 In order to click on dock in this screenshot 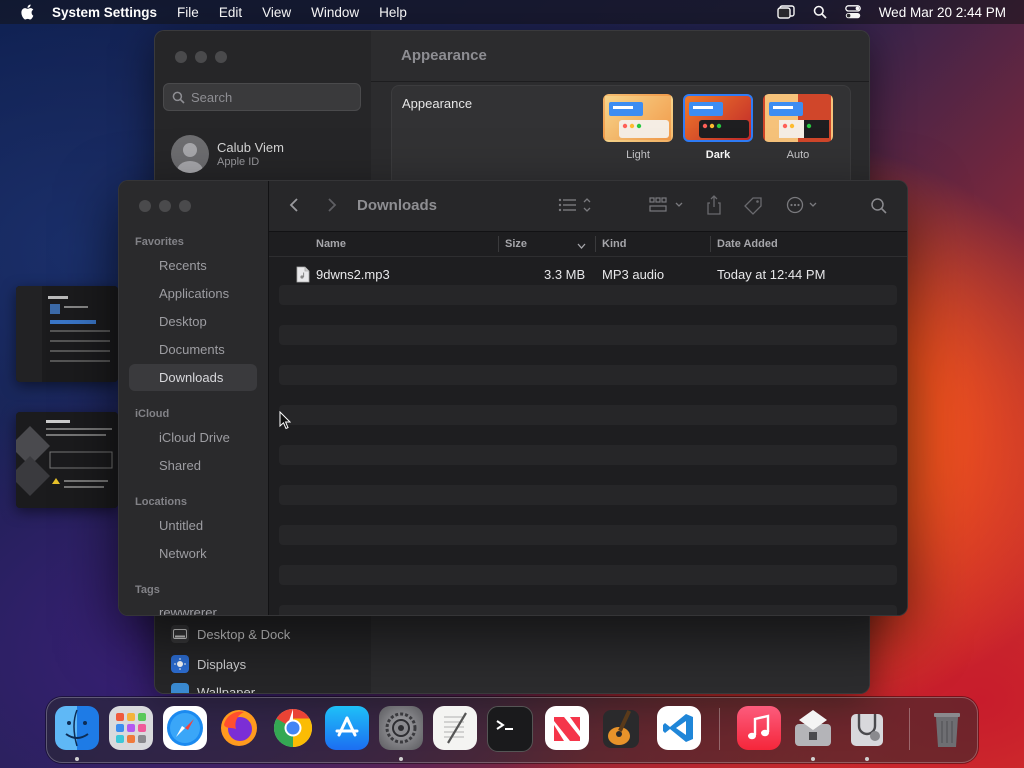, I will do `click(512, 730)`.